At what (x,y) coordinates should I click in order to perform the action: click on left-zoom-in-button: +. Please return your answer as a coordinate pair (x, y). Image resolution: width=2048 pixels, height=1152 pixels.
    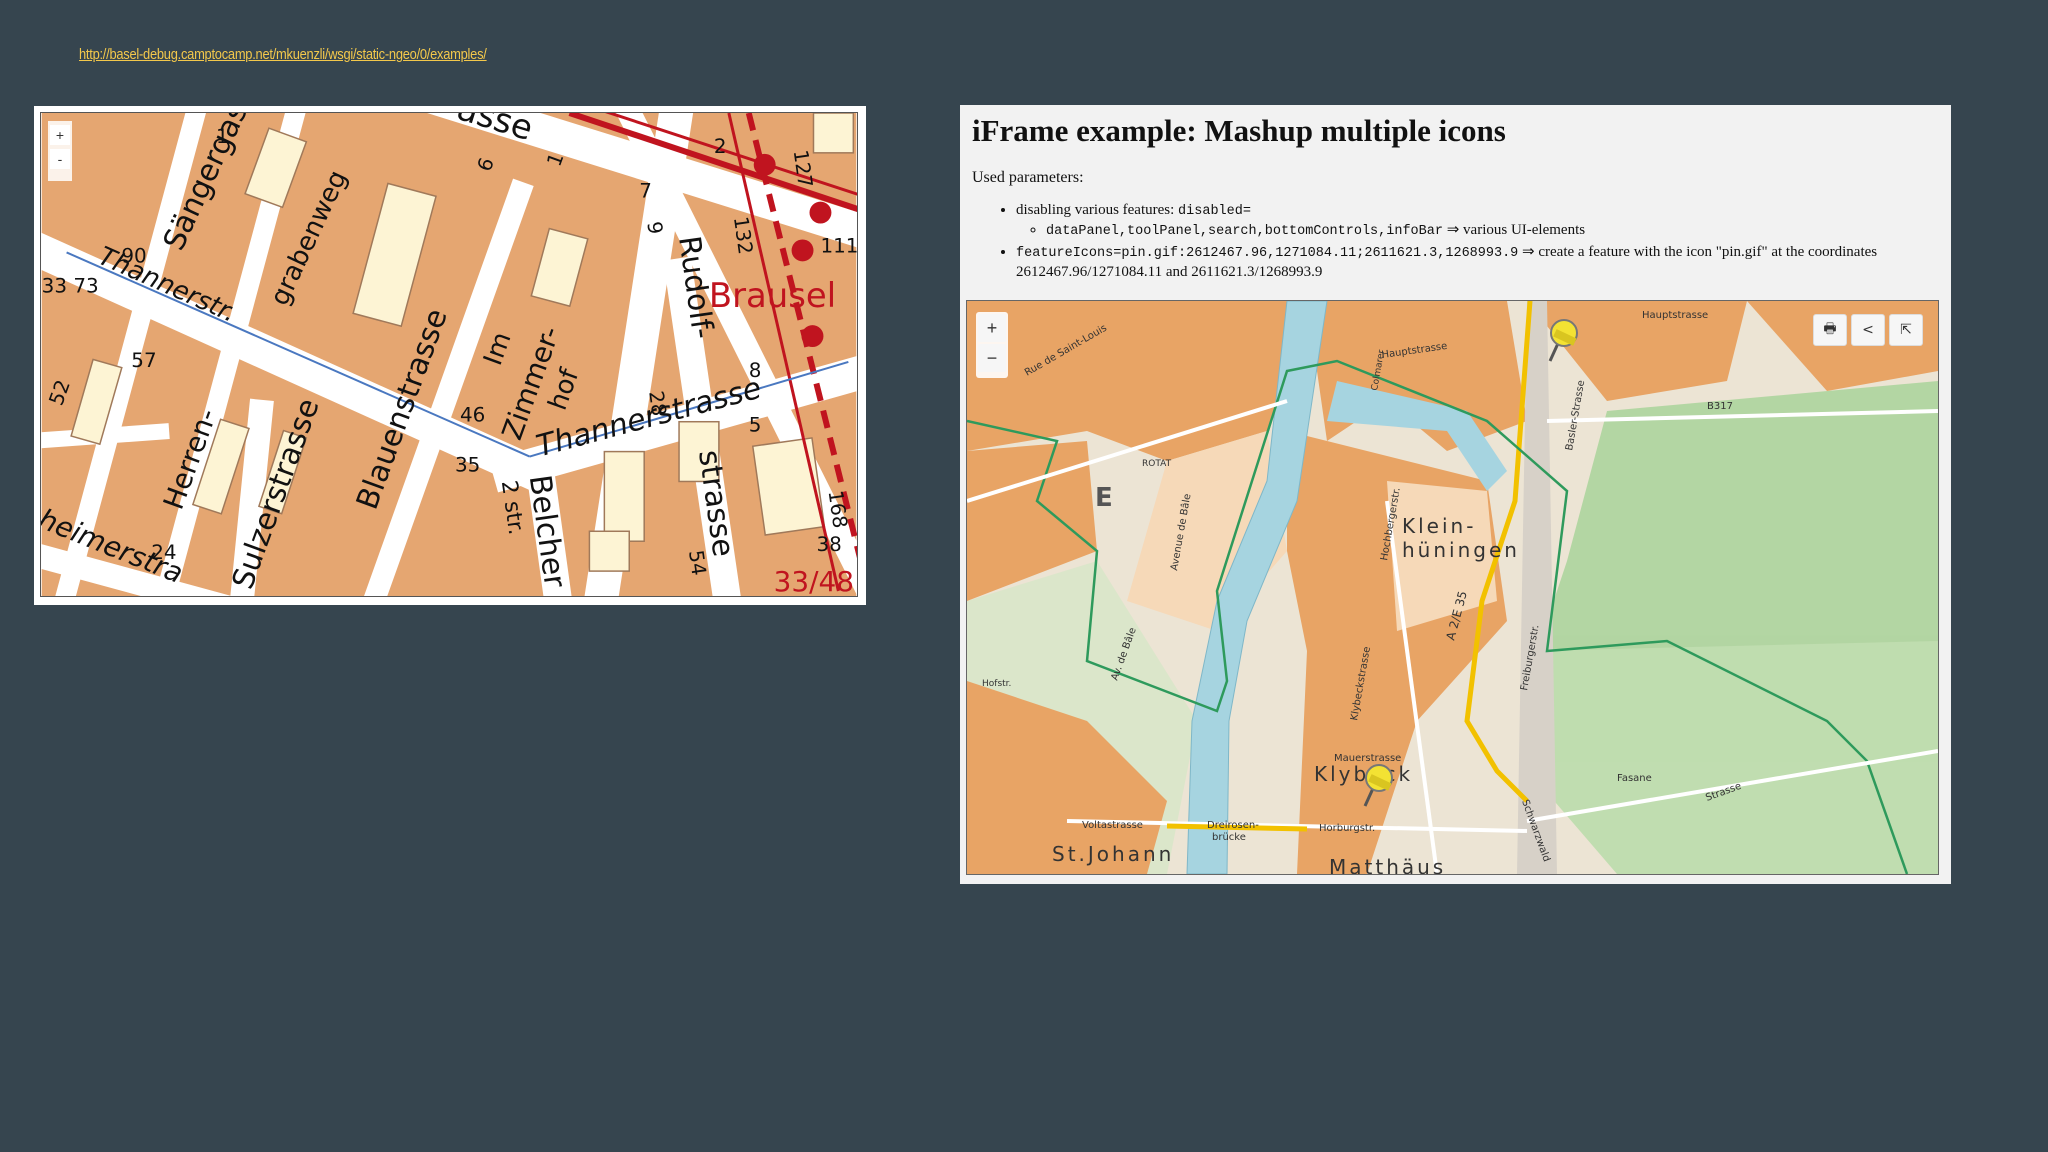
    Looking at the image, I should click on (60, 135).